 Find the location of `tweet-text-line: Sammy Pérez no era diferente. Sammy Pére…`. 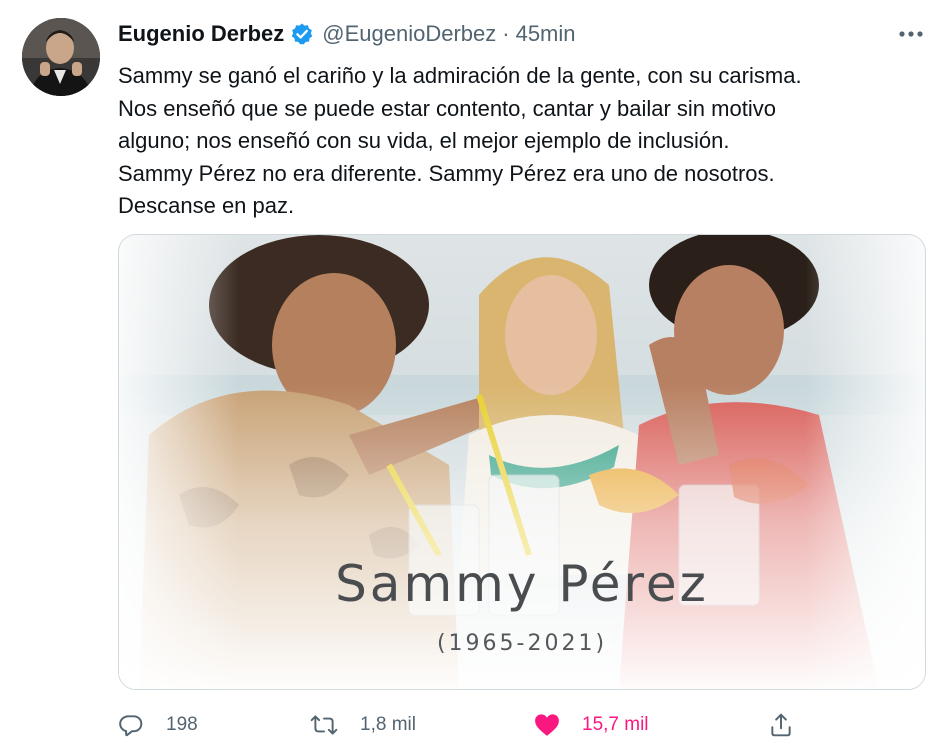

tweet-text-line: Sammy Pérez no era diferente. Sammy Pére… is located at coordinates (446, 173).